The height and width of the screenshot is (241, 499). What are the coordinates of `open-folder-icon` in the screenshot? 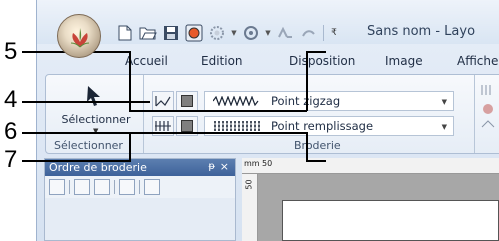 It's located at (148, 33).